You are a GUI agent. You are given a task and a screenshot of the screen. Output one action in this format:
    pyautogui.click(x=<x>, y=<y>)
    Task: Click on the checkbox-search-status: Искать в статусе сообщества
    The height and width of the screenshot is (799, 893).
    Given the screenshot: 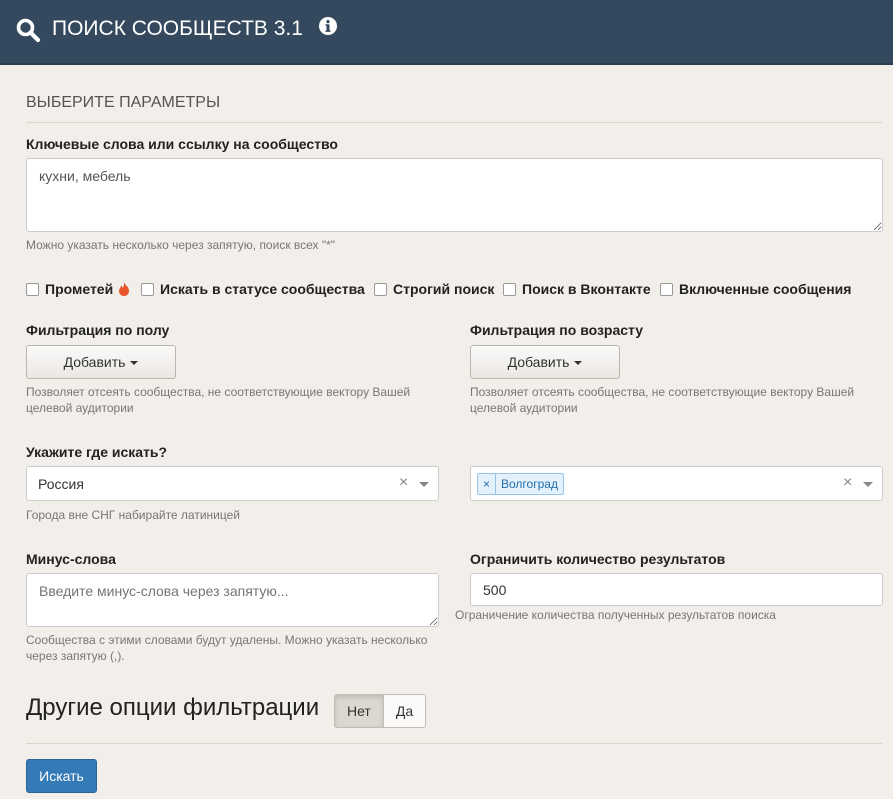 What is the action you would take?
    pyautogui.click(x=253, y=289)
    